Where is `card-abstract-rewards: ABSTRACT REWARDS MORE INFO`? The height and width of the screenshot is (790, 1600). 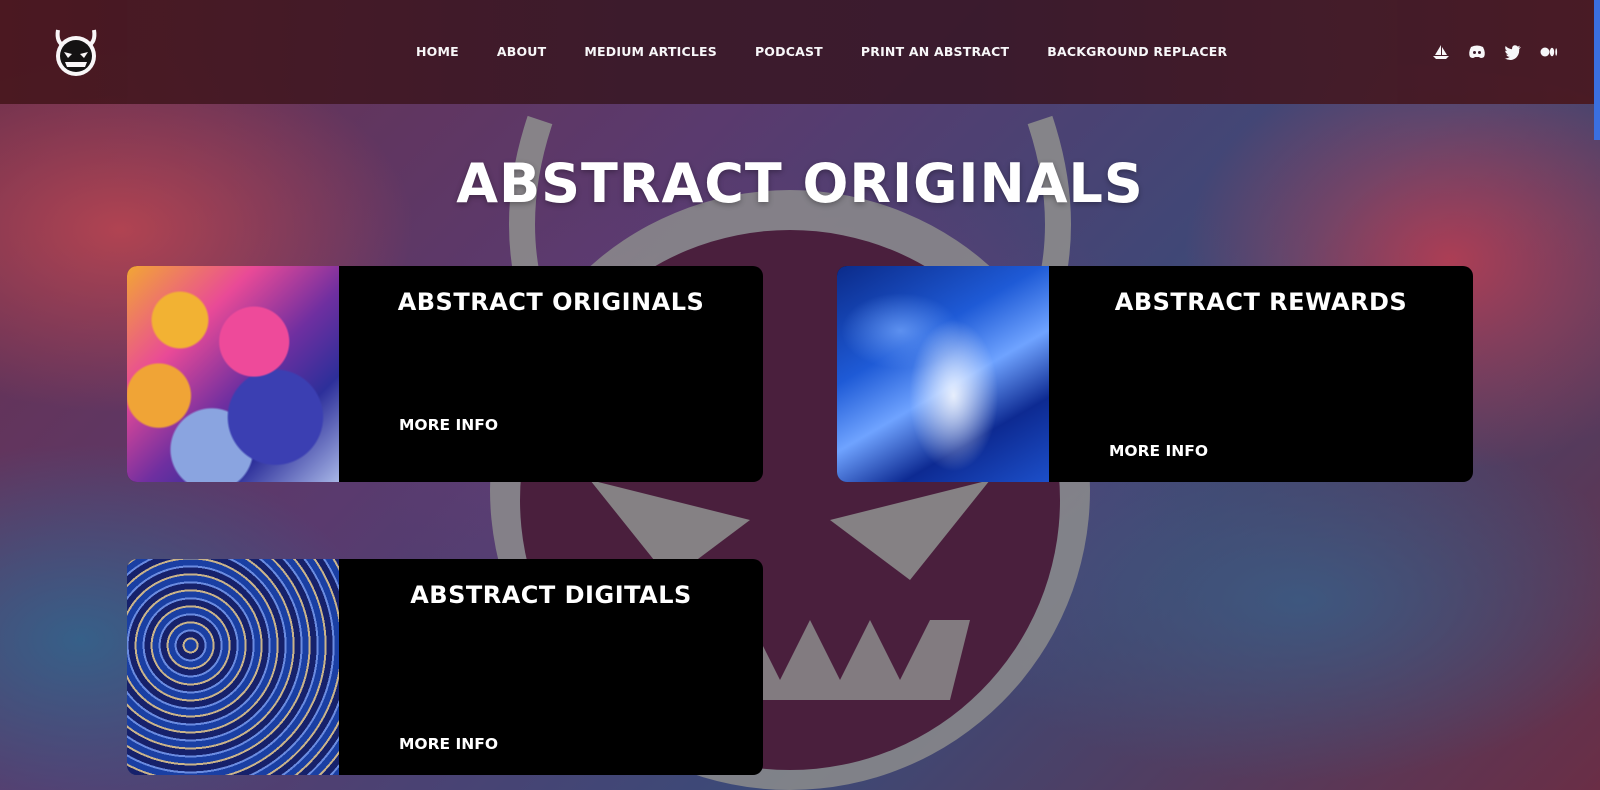
card-abstract-rewards: ABSTRACT REWARDS MORE INFO is located at coordinates (1155, 374).